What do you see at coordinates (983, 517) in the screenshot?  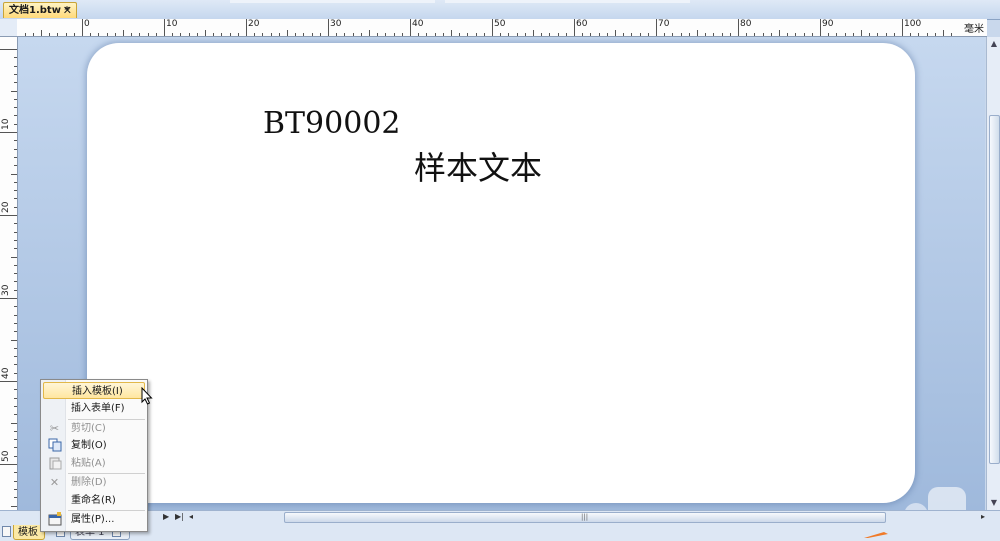 I see `scroll-right-icon: ▸` at bounding box center [983, 517].